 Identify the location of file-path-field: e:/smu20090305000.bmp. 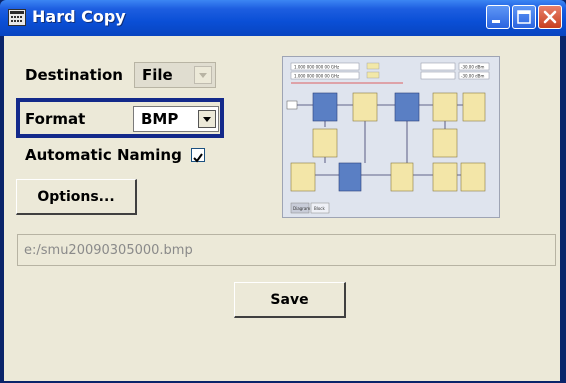
(286, 250).